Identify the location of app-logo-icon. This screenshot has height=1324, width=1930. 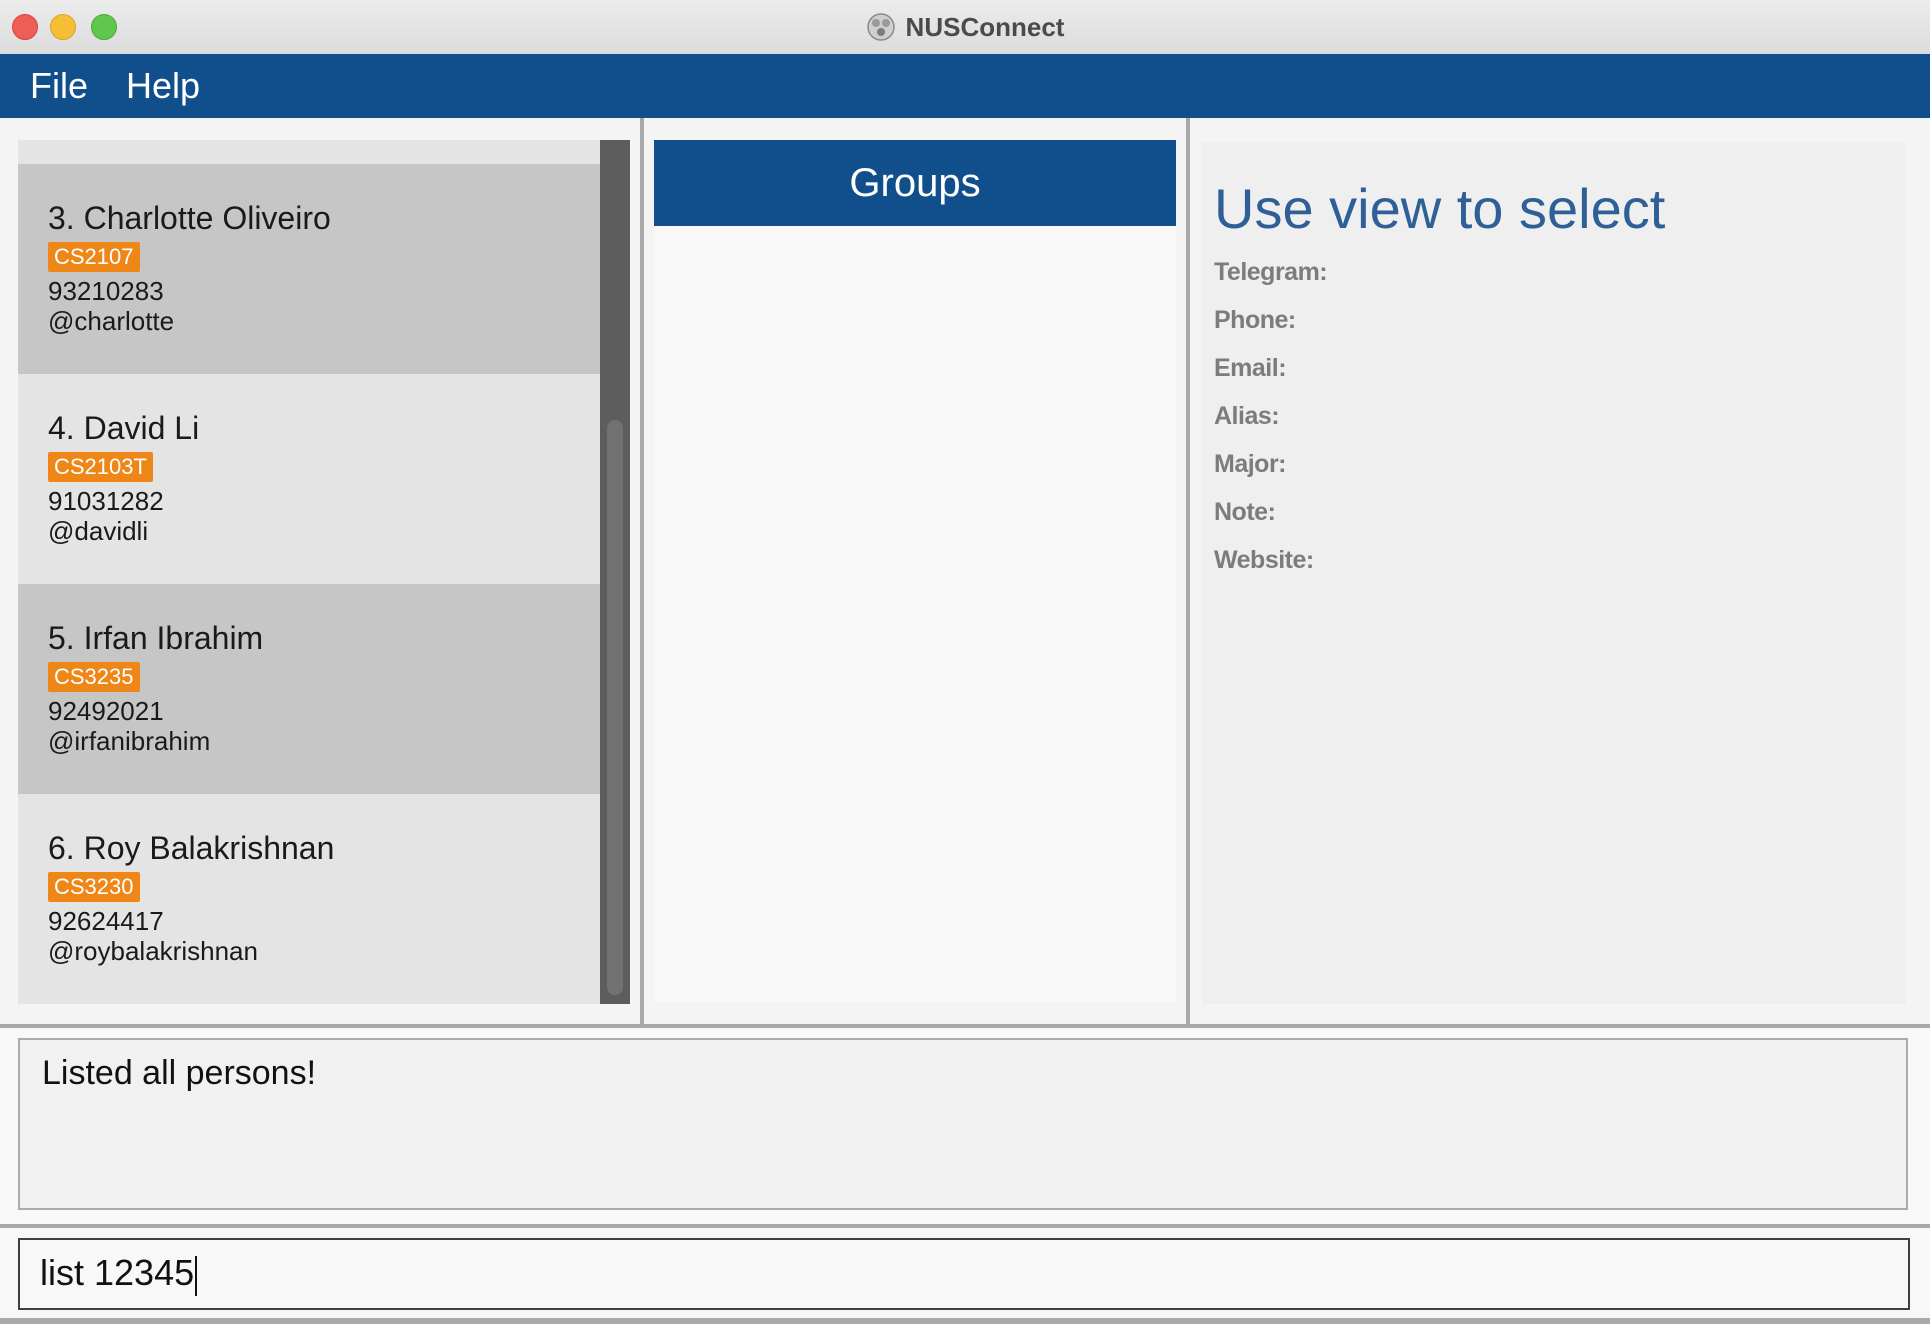
(880, 27).